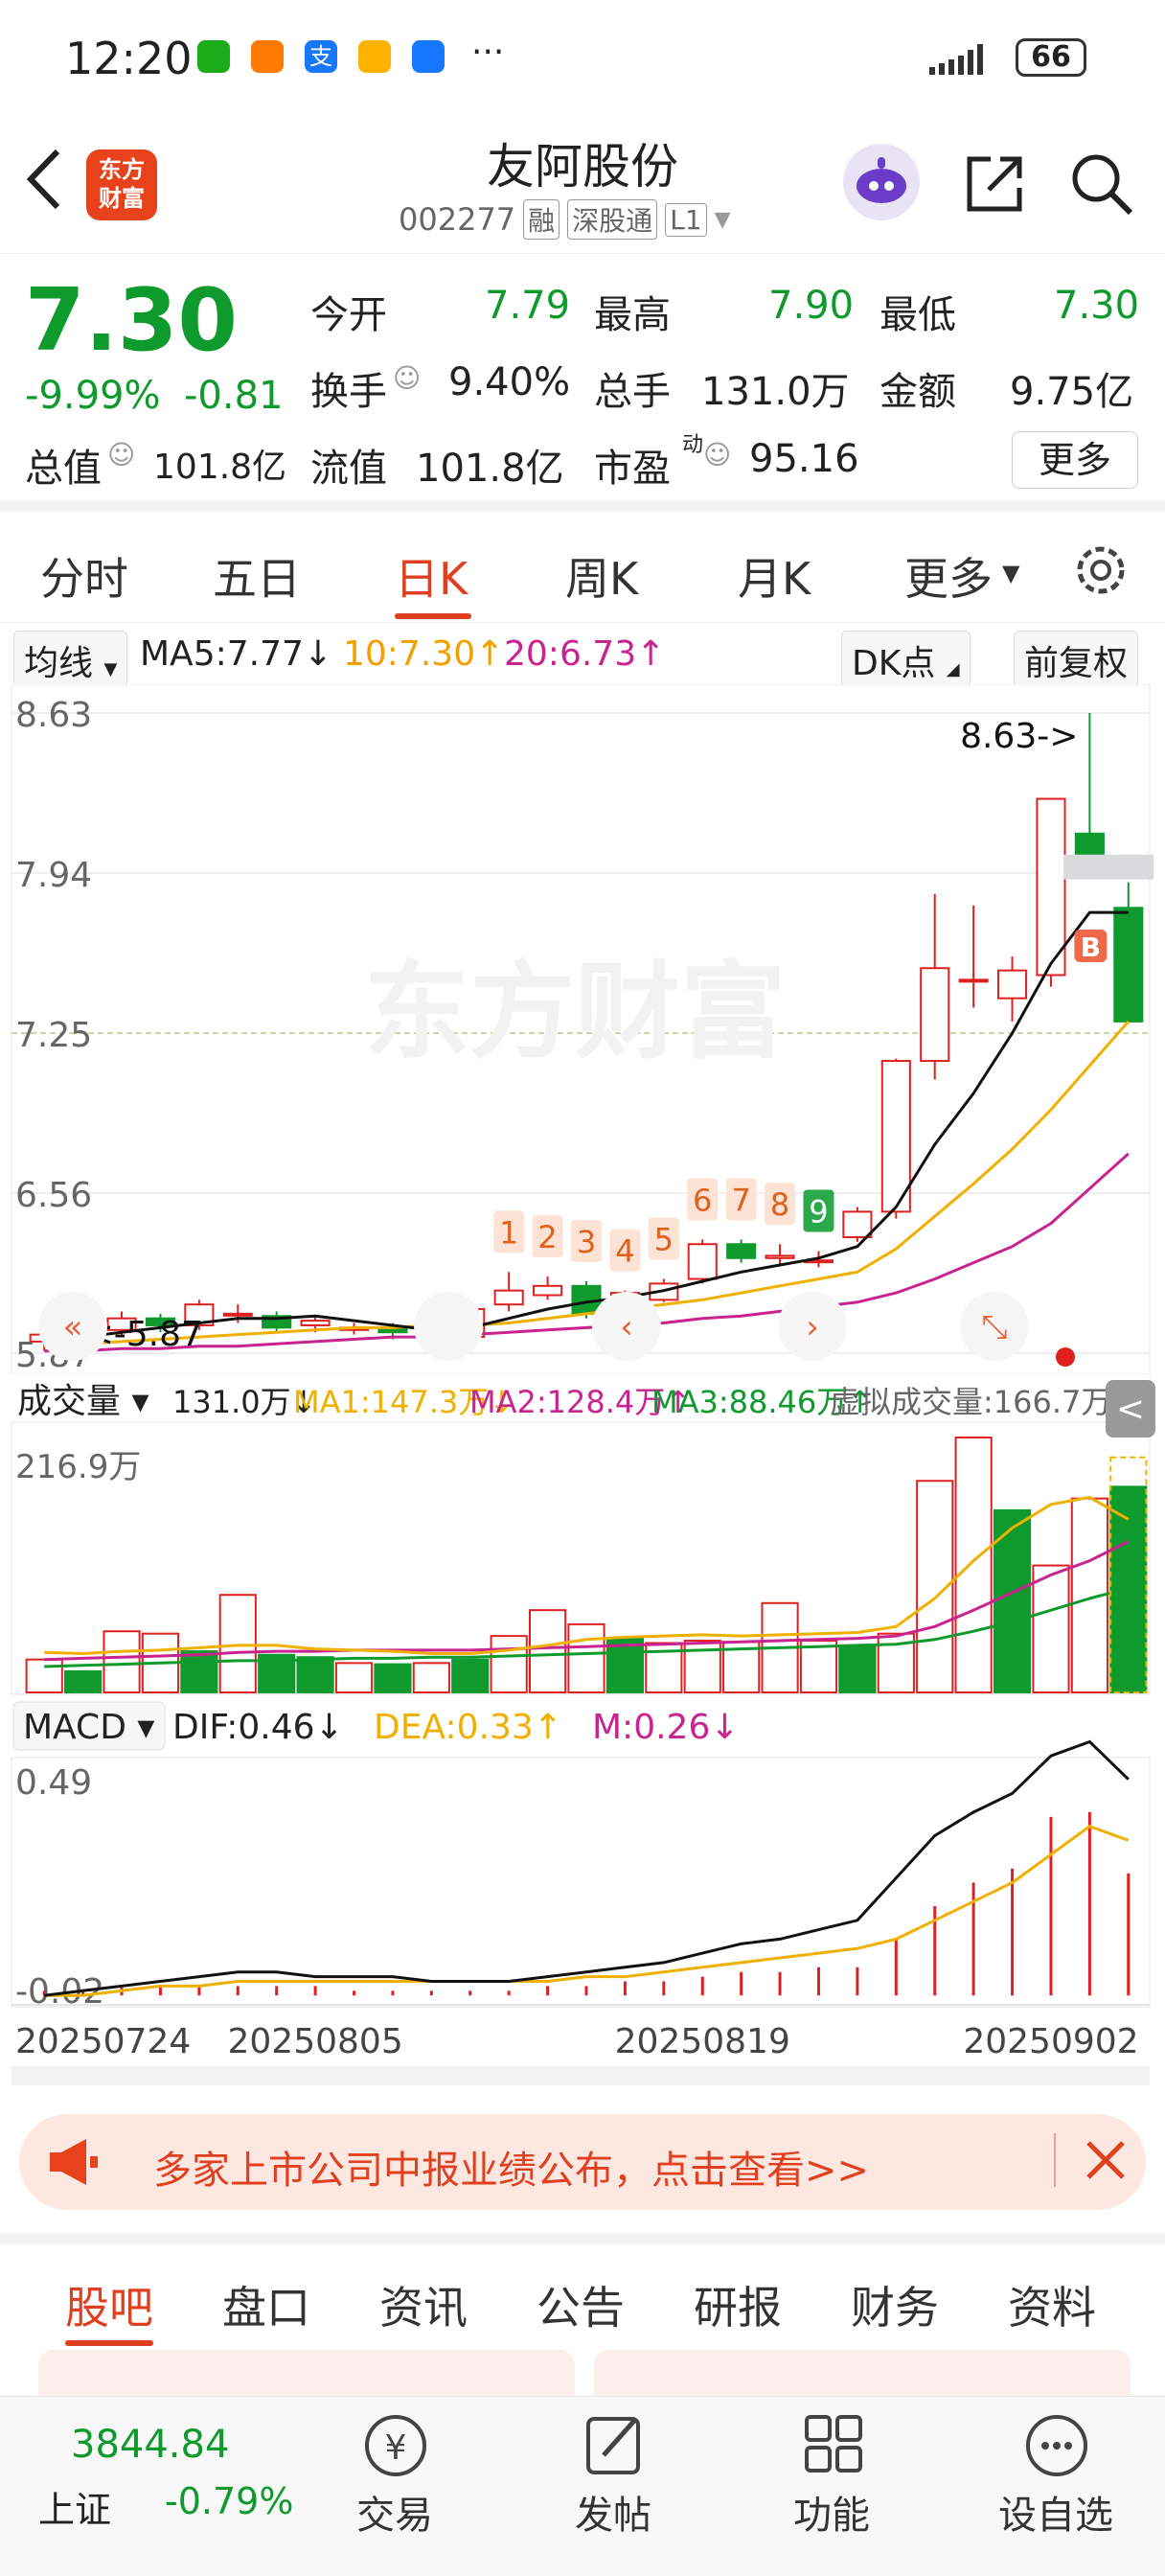 The height and width of the screenshot is (2576, 1165). I want to click on info-icon: ☺, so click(407, 378).